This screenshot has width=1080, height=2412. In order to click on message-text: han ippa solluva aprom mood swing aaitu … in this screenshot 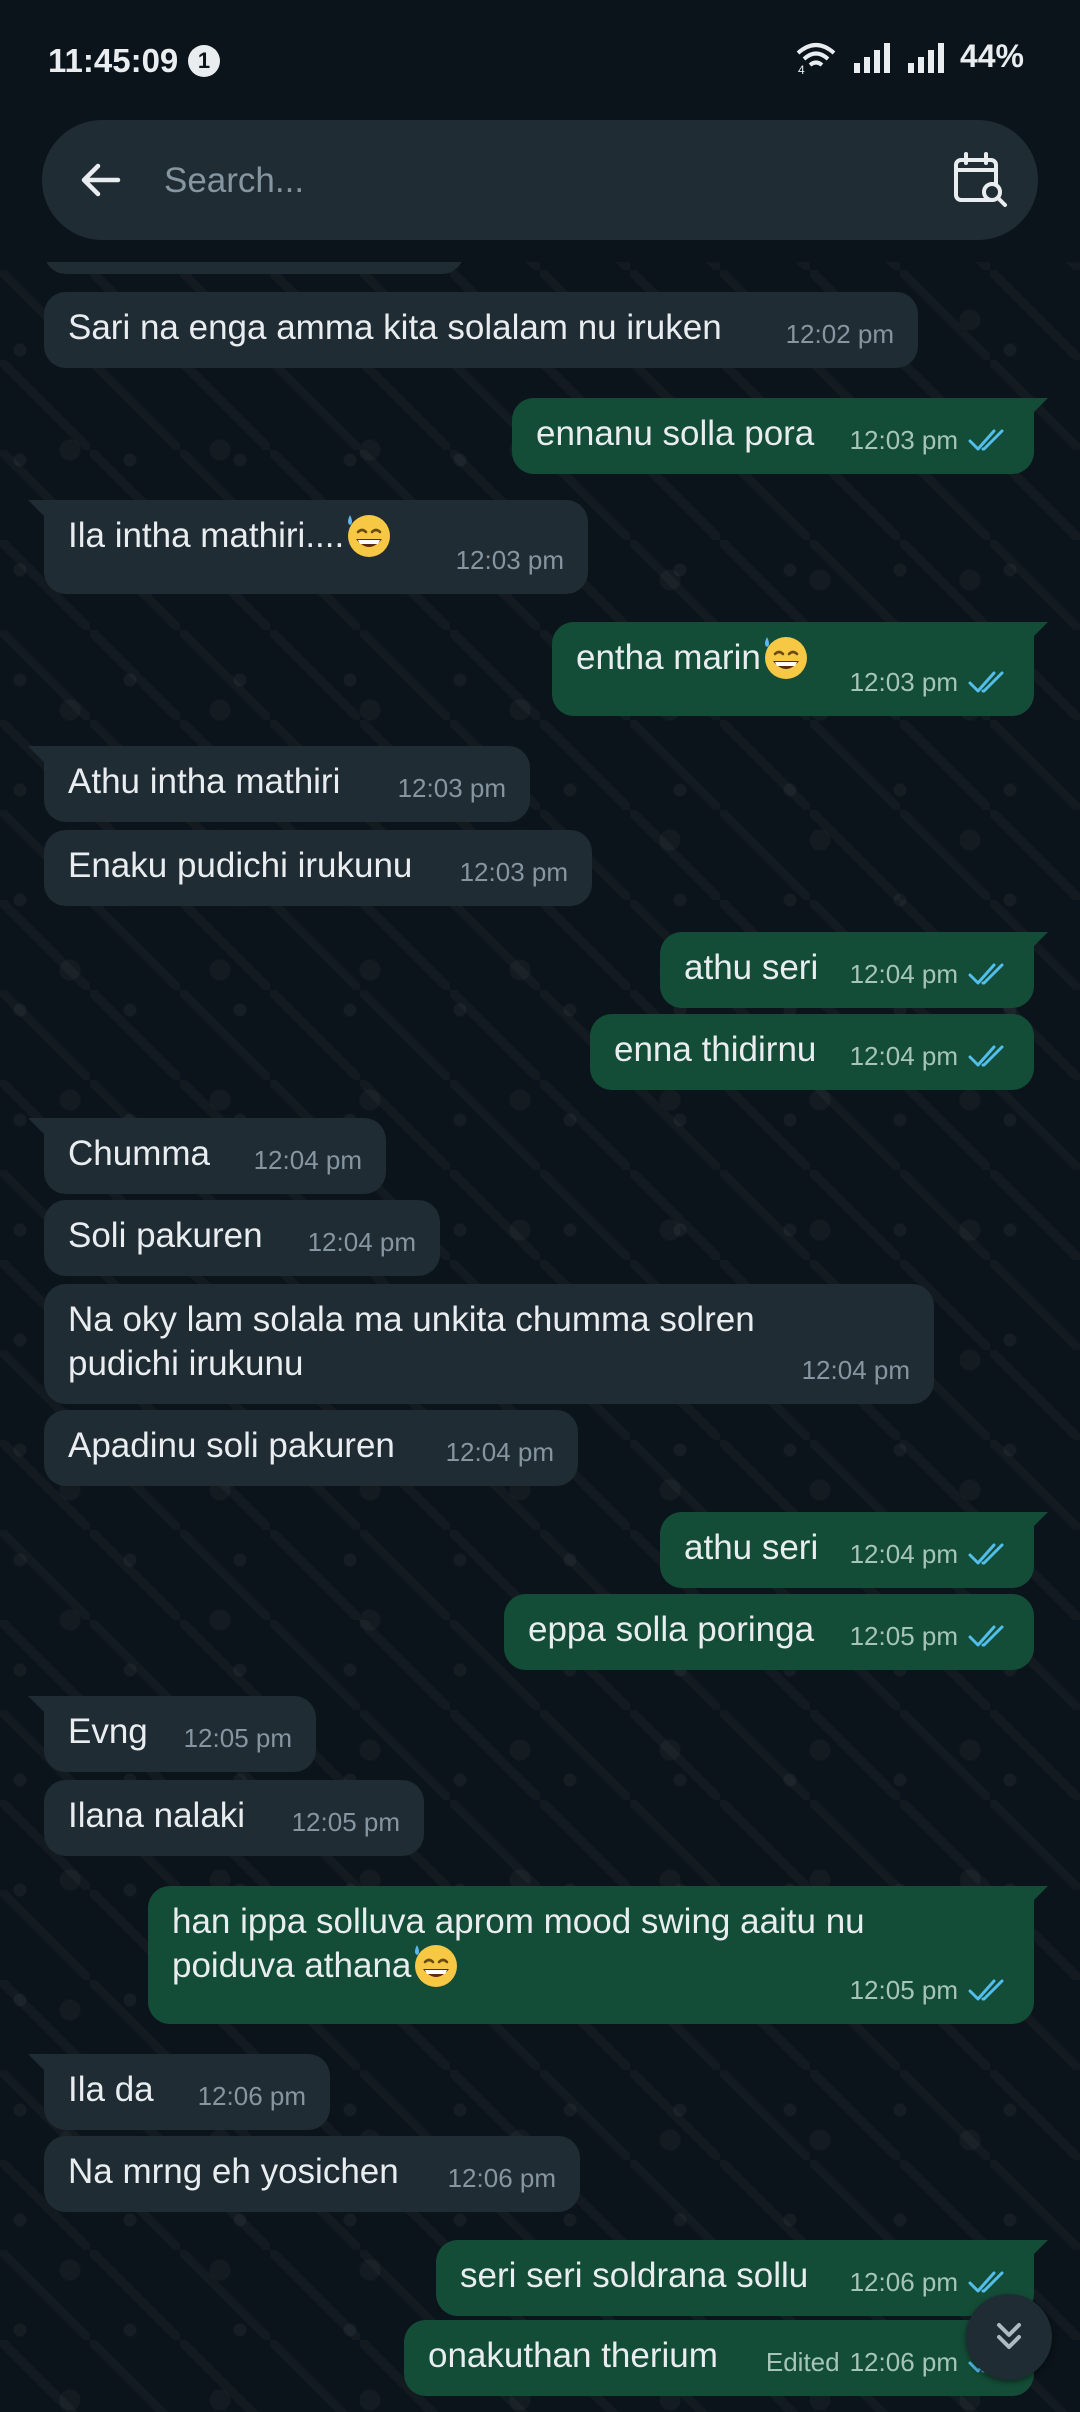, I will do `click(518, 1943)`.